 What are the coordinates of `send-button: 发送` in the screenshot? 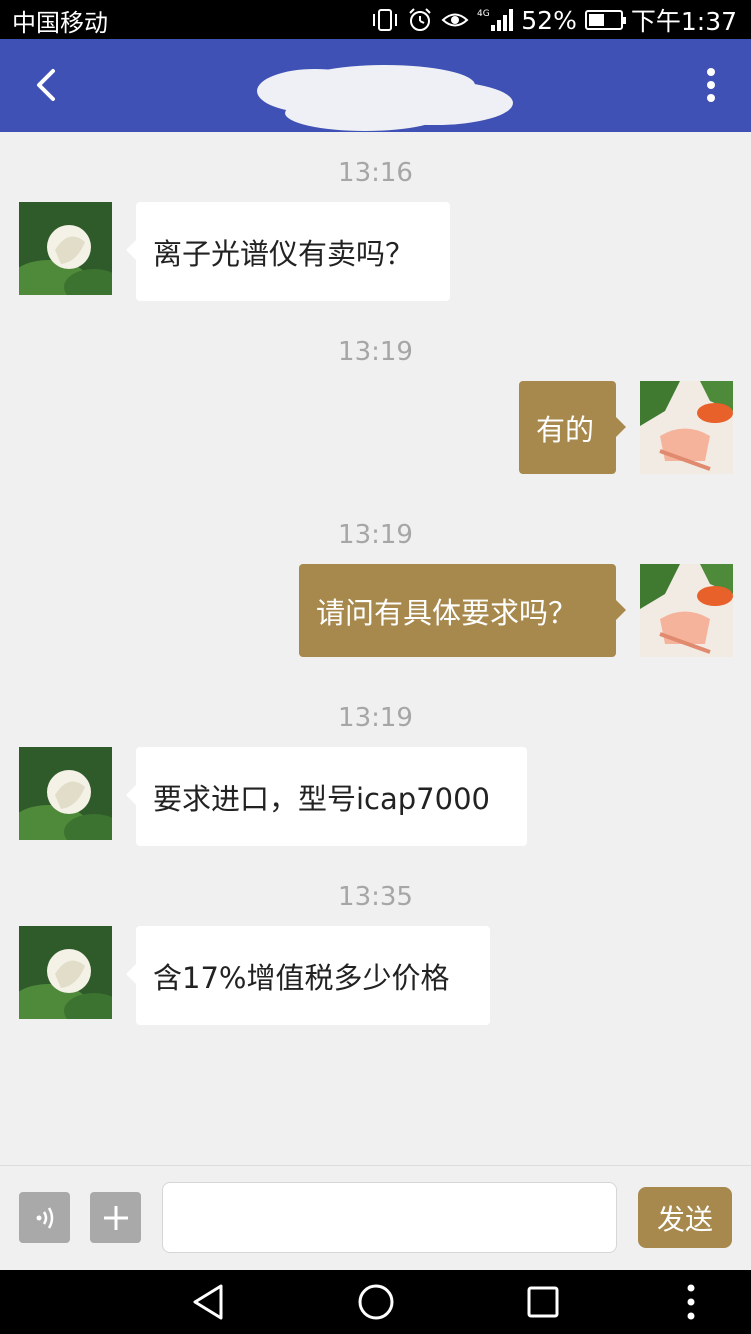 It's located at (685, 1217).